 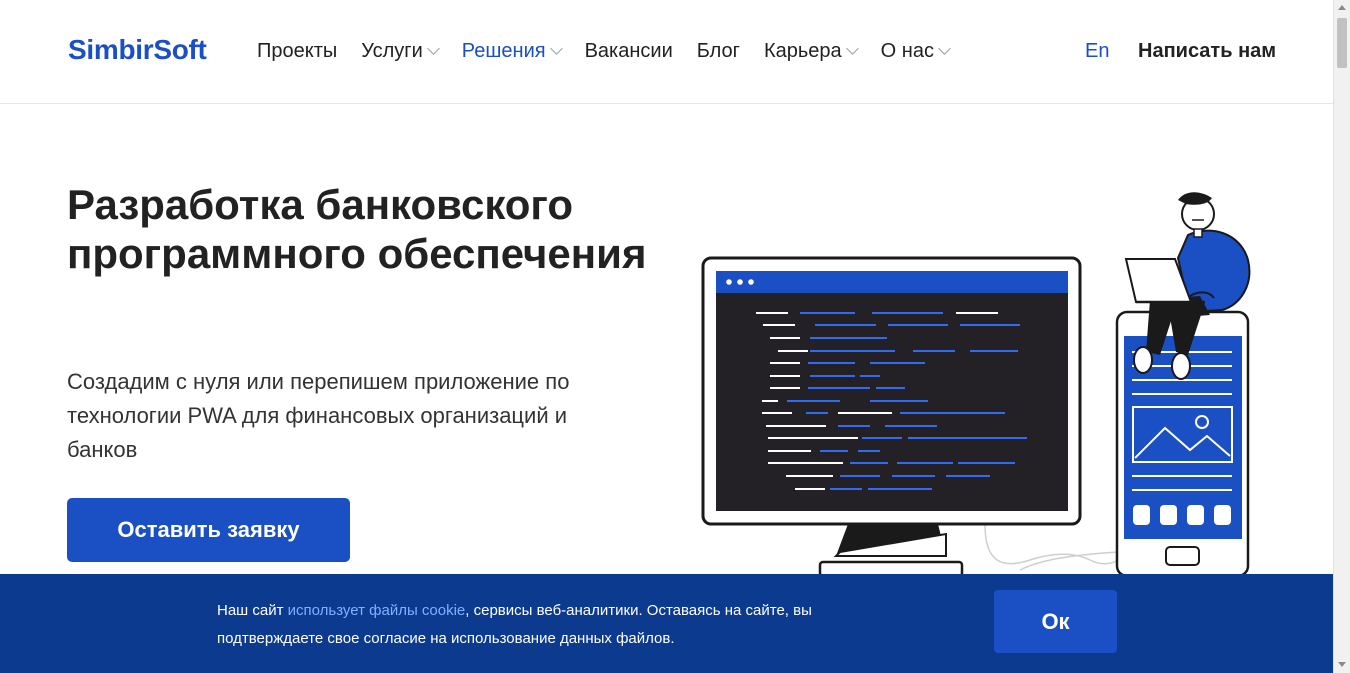 What do you see at coordinates (1207, 51) in the screenshot?
I see `contact-link: Написать нам` at bounding box center [1207, 51].